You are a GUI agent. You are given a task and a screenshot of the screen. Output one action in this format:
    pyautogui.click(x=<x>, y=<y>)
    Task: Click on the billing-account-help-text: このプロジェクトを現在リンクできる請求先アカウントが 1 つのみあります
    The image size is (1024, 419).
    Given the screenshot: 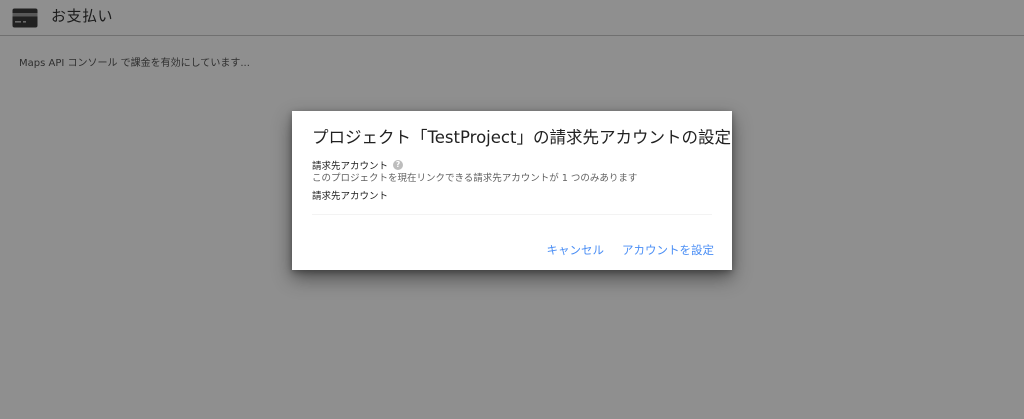 What is the action you would take?
    pyautogui.click(x=475, y=178)
    